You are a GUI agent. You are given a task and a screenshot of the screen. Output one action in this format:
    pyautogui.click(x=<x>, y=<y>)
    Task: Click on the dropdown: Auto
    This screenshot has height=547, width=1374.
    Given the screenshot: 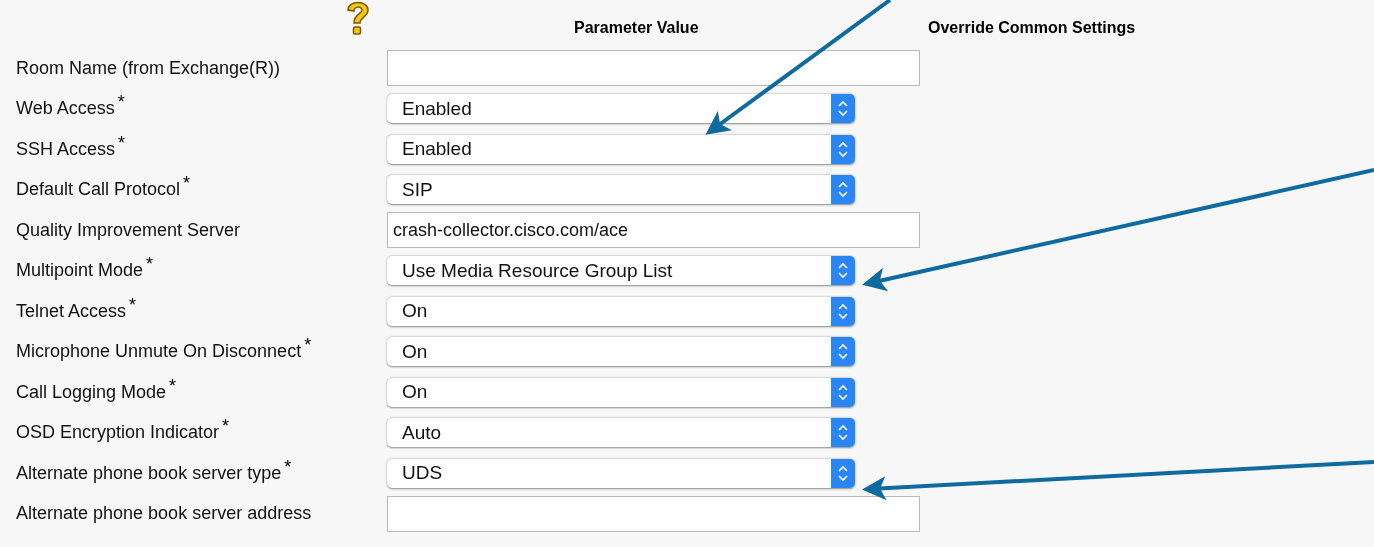 What is the action you would take?
    pyautogui.click(x=621, y=433)
    